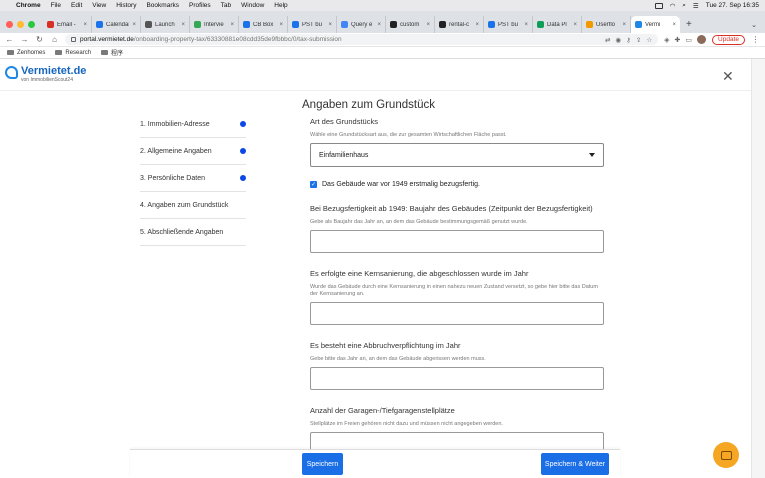  I want to click on minimize-window-button, so click(20, 24).